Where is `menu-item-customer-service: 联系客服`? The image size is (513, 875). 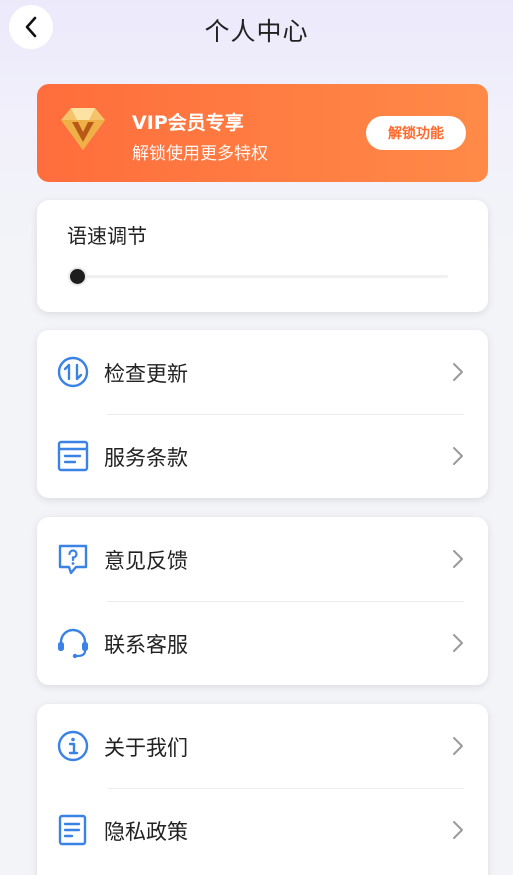
menu-item-customer-service: 联系客服 is located at coordinates (262, 643).